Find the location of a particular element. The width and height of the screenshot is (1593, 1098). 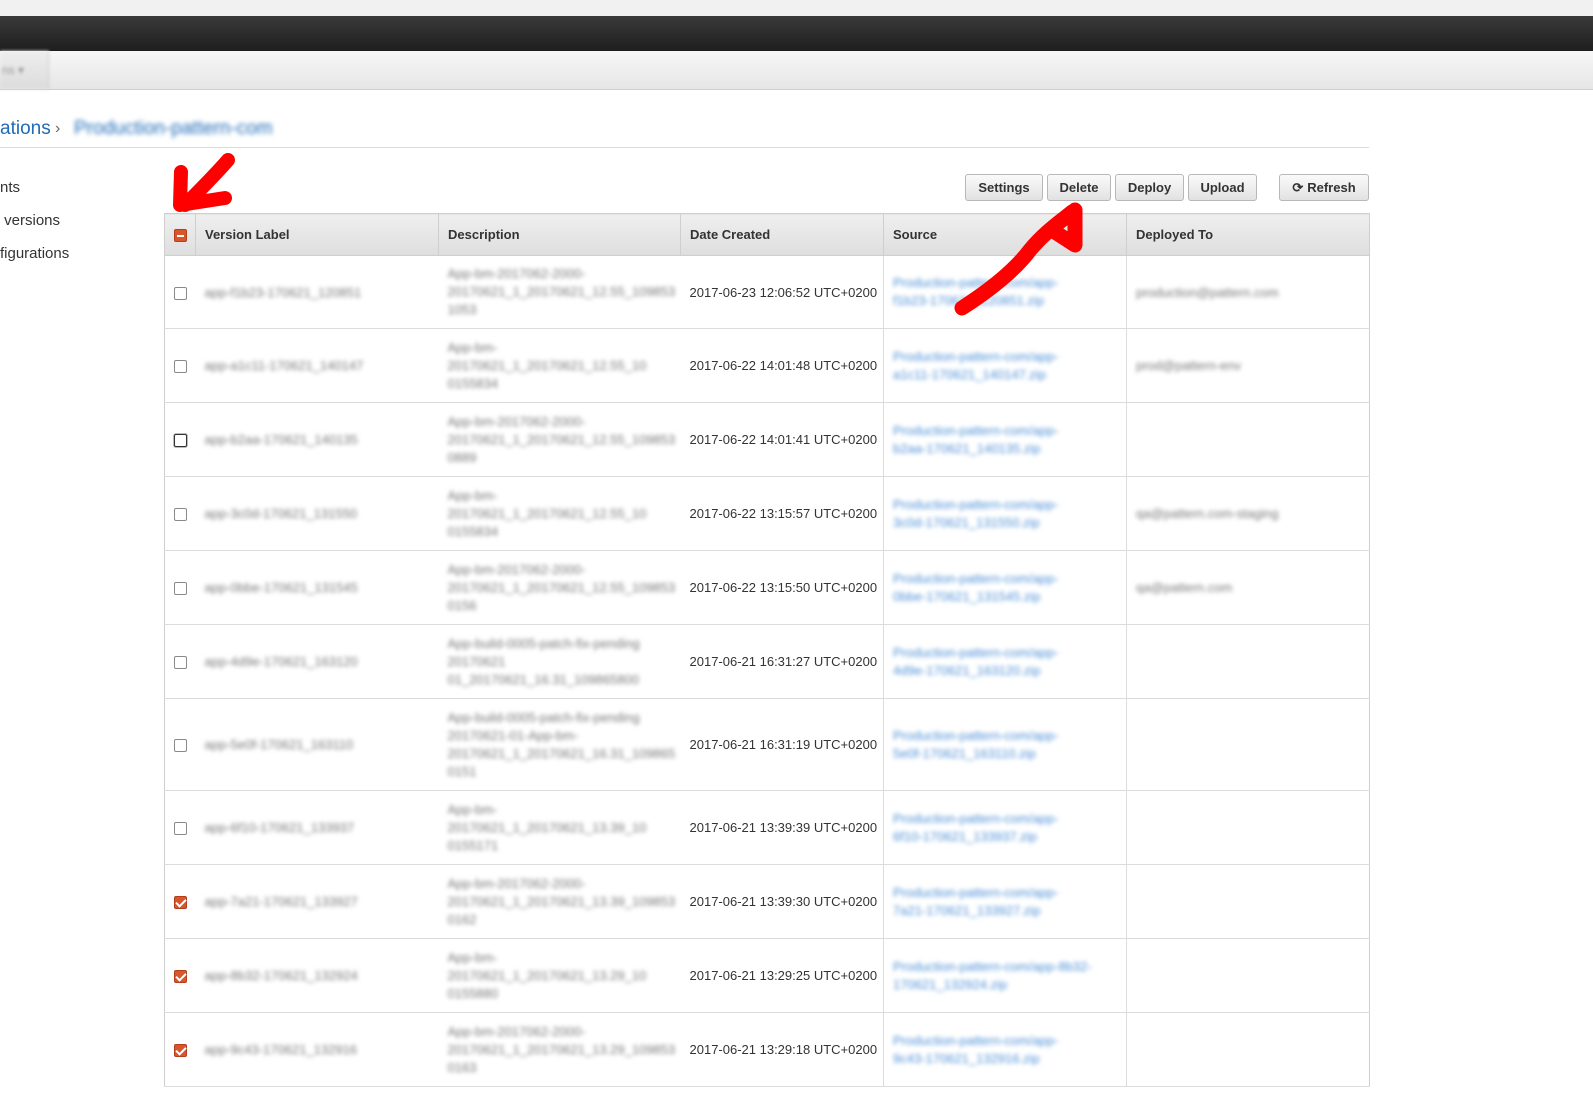

source-link: b2aa-170621_140135.zip is located at coordinates (1009, 449).